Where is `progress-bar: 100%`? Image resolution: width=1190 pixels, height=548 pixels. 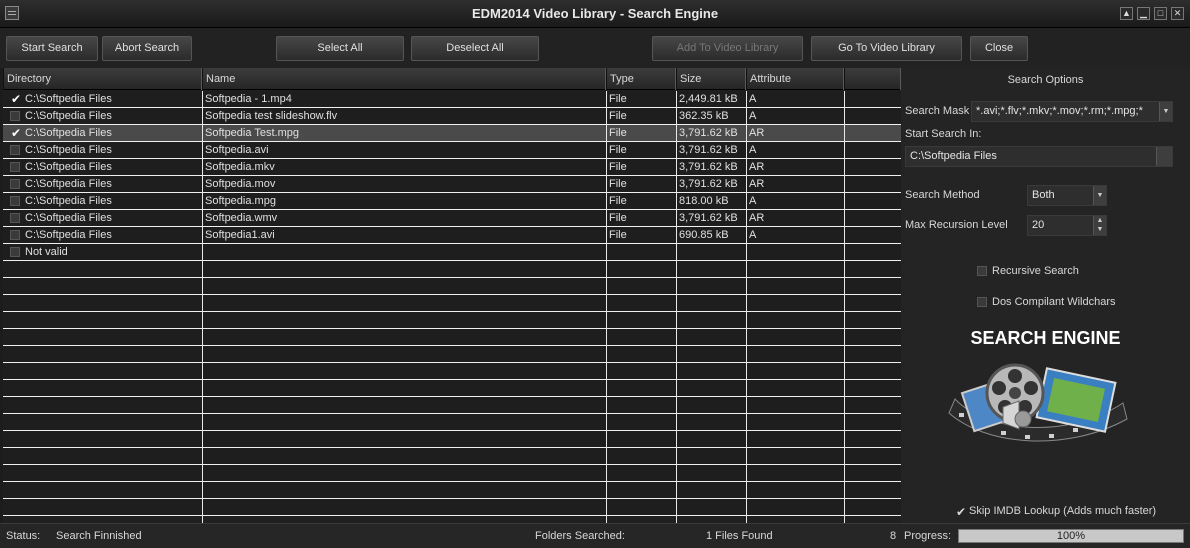
progress-bar: 100% is located at coordinates (1071, 536).